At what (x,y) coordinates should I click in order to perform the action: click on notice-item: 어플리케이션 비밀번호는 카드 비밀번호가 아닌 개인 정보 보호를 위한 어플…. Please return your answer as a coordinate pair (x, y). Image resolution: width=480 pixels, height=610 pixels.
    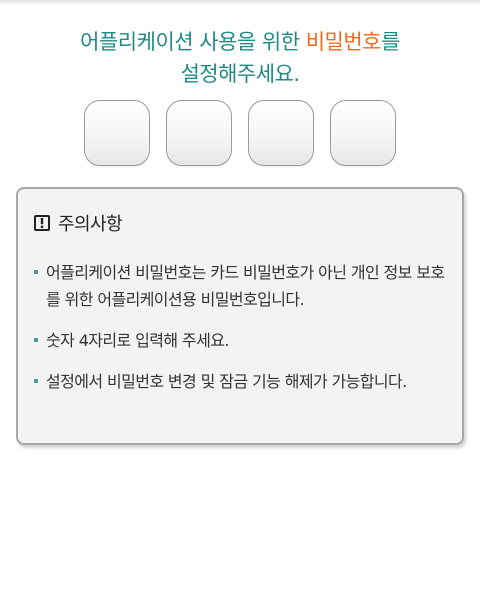
    Looking at the image, I should click on (242, 286).